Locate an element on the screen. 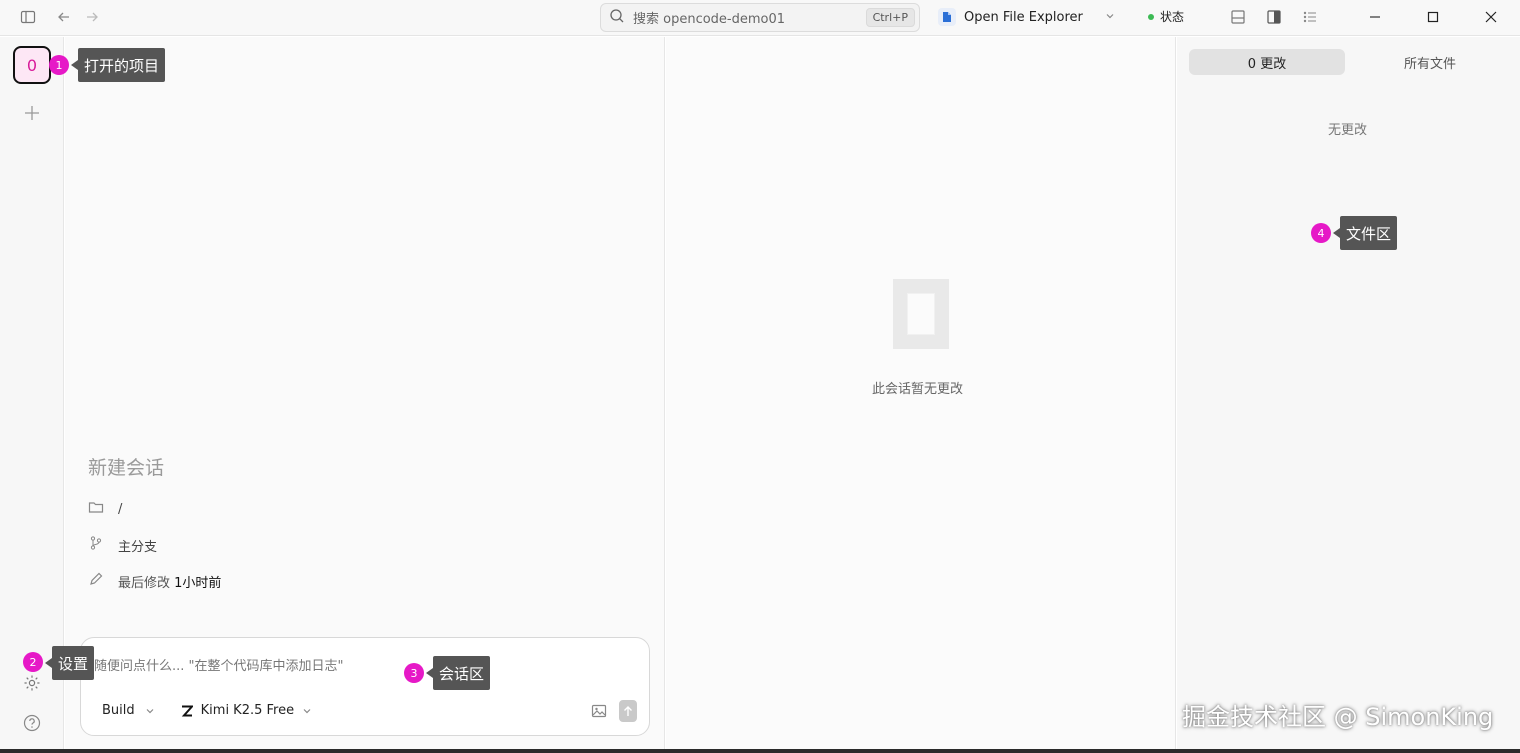 The height and width of the screenshot is (753, 1520). back-arrow-icon is located at coordinates (64, 17).